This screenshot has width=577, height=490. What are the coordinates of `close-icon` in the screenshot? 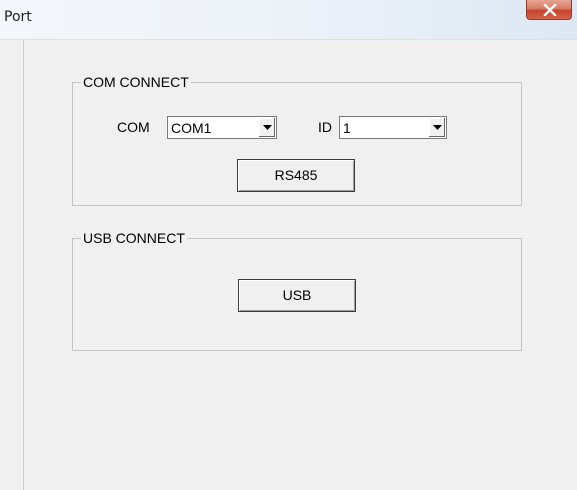 It's located at (550, 10).